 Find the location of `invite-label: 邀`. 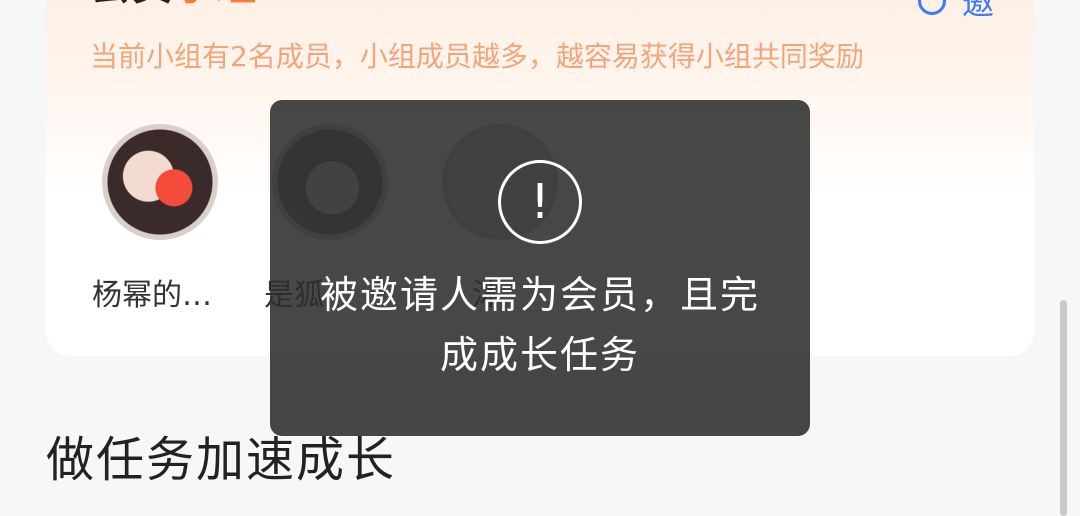

invite-label: 邀 is located at coordinates (977, 11).